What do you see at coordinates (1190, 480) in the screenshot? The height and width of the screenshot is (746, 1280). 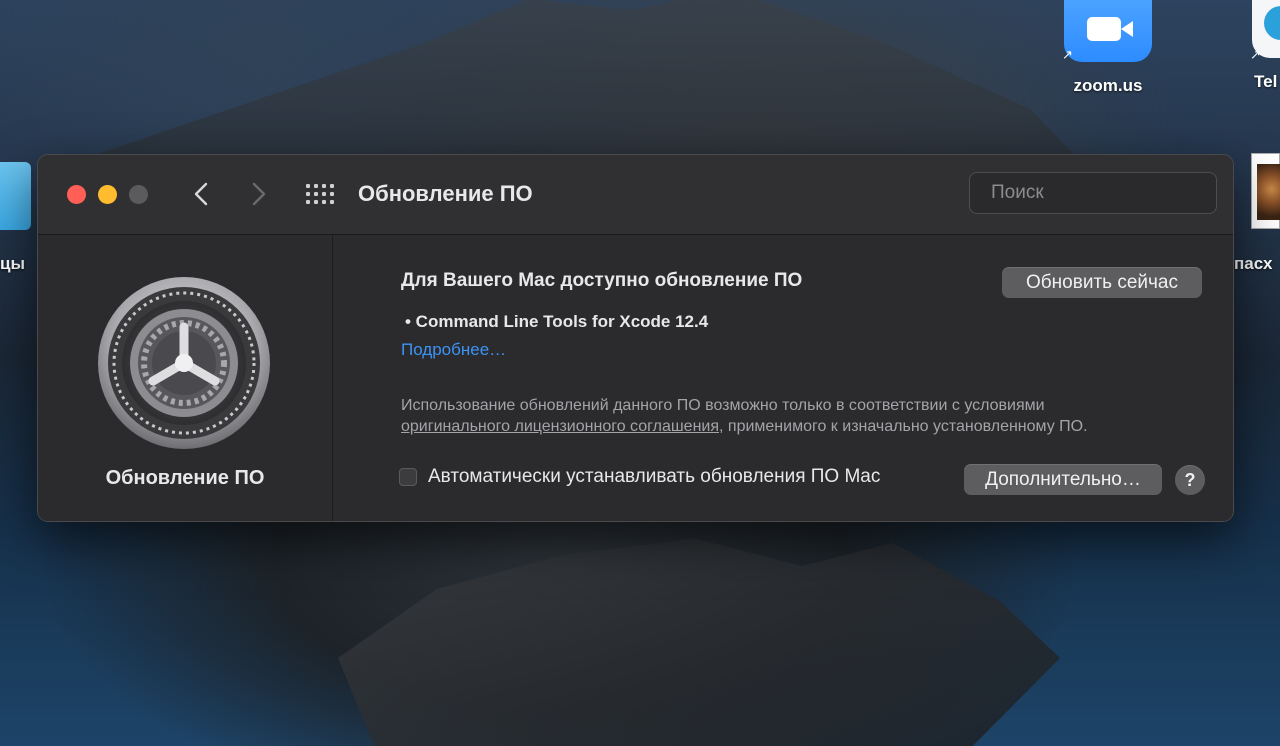 I see `help-button: ?` at bounding box center [1190, 480].